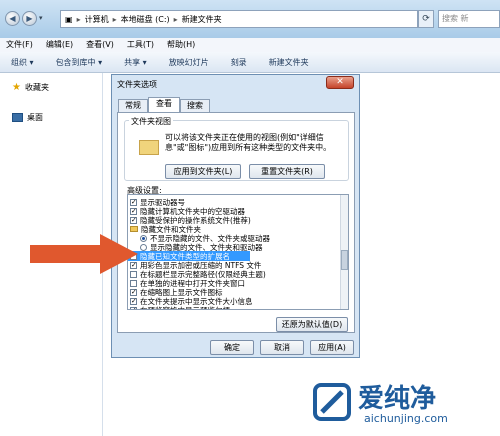  What do you see at coordinates (145, 19) in the screenshot?
I see `breadcrumb-drive: 本地磁盘 (C:)` at bounding box center [145, 19].